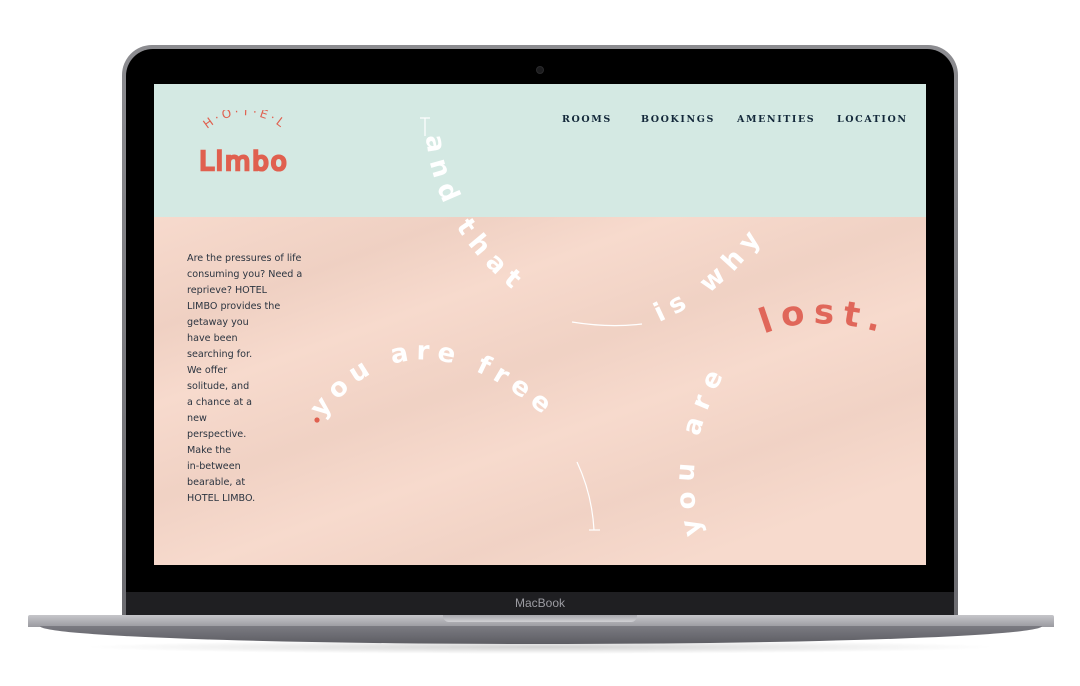 The width and height of the screenshot is (1080, 686). I want to click on art-text-and-that: and that, so click(476, 216).